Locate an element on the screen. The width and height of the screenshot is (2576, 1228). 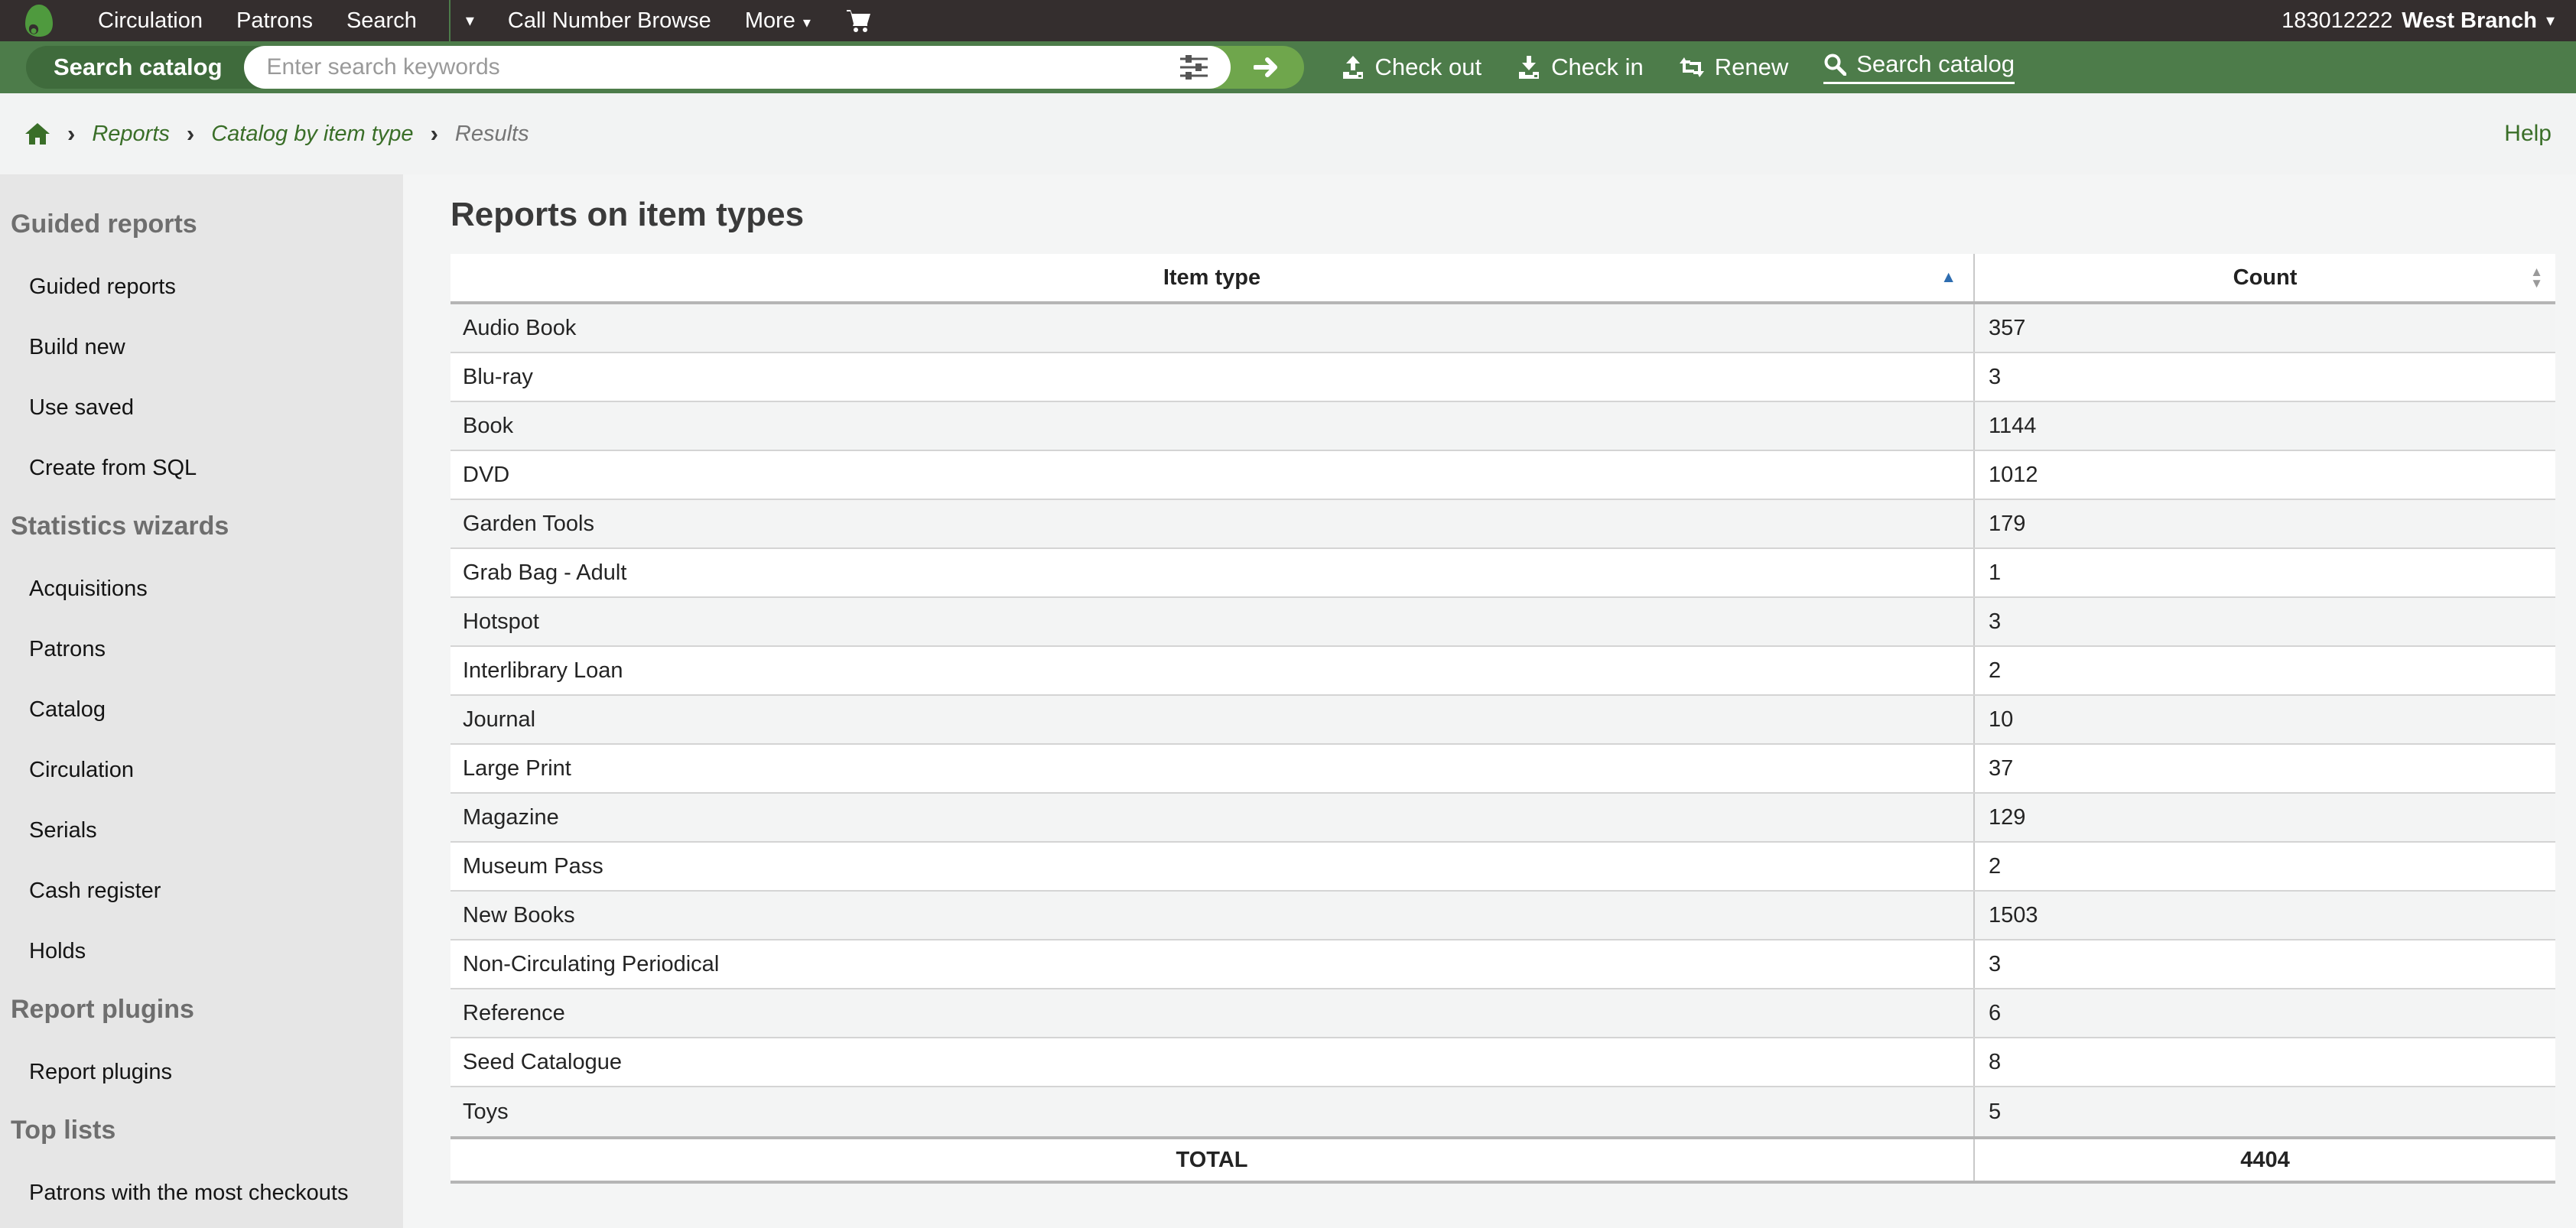
quick-search-tabs: Check out Check in Renew Search catalog is located at coordinates (1678, 67).